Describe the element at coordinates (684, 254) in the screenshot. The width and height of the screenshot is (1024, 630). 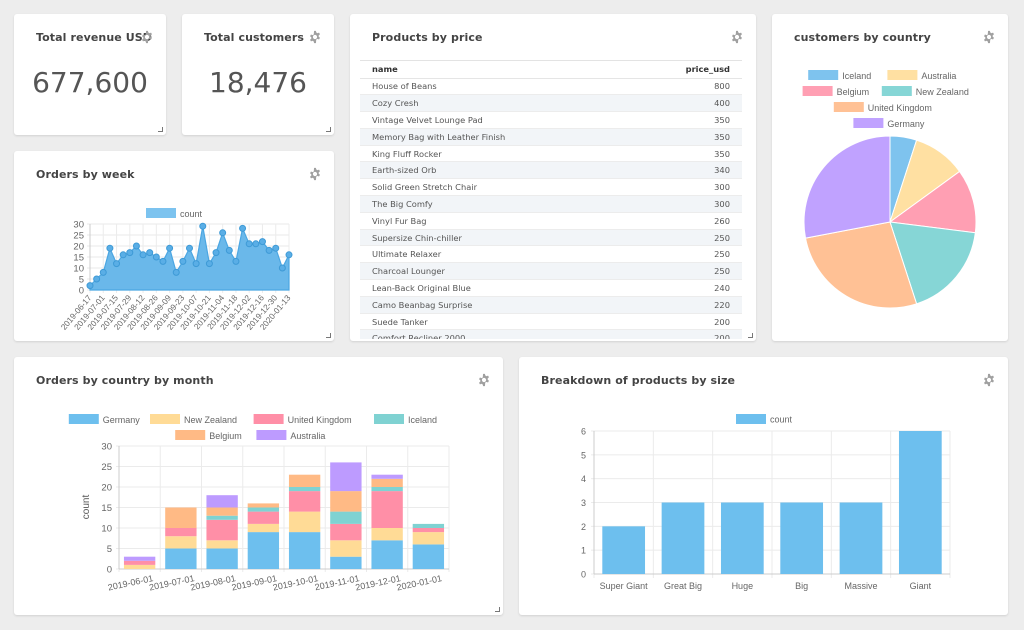
I see `price-cell: 250` at that location.